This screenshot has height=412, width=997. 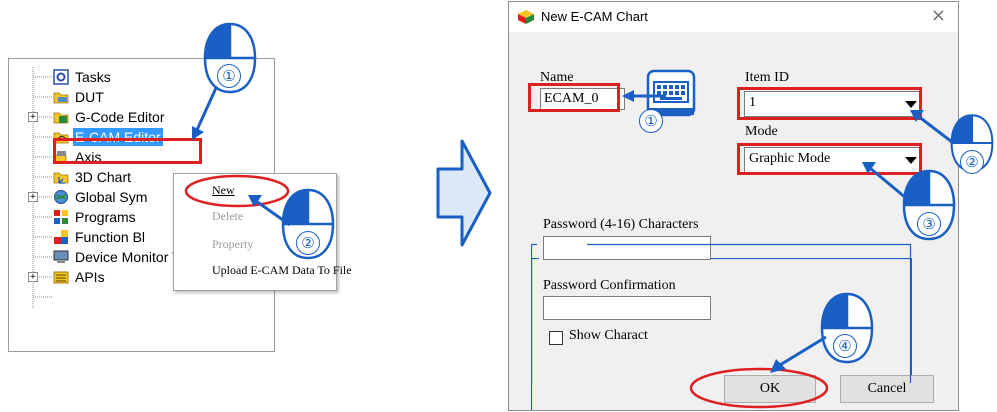 What do you see at coordinates (282, 270) in the screenshot?
I see `menu-item-upload-ecam-data: Upload E-CAM Data To File` at bounding box center [282, 270].